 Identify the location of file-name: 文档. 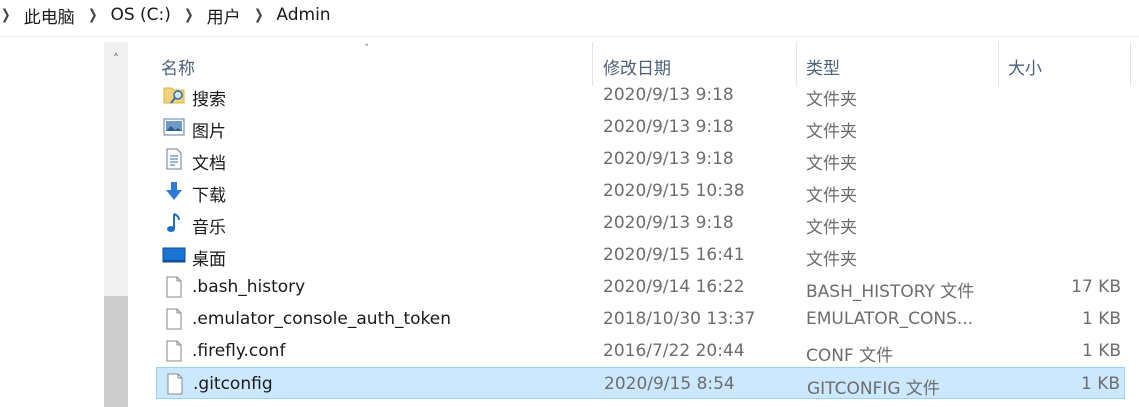
(209, 164).